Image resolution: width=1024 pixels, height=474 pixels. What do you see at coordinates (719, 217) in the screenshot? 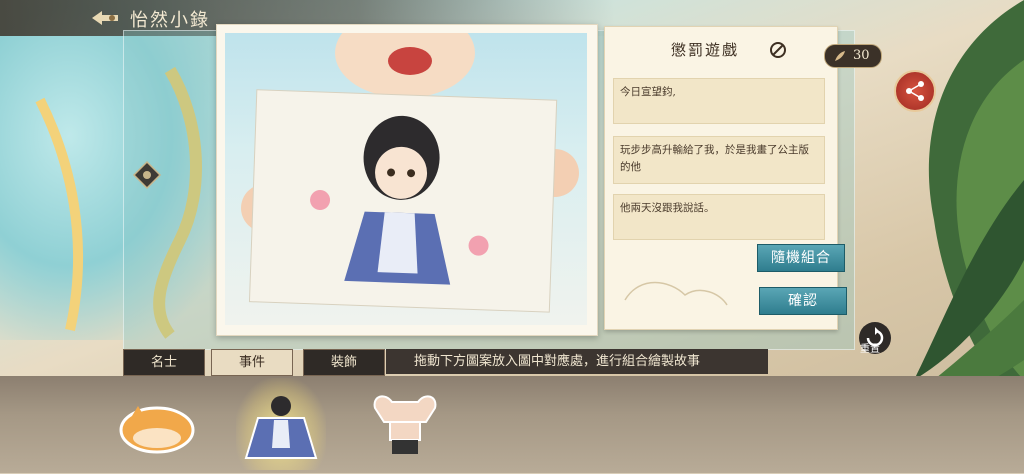
I see `note-line: 他兩天沒跟我說話。` at bounding box center [719, 217].